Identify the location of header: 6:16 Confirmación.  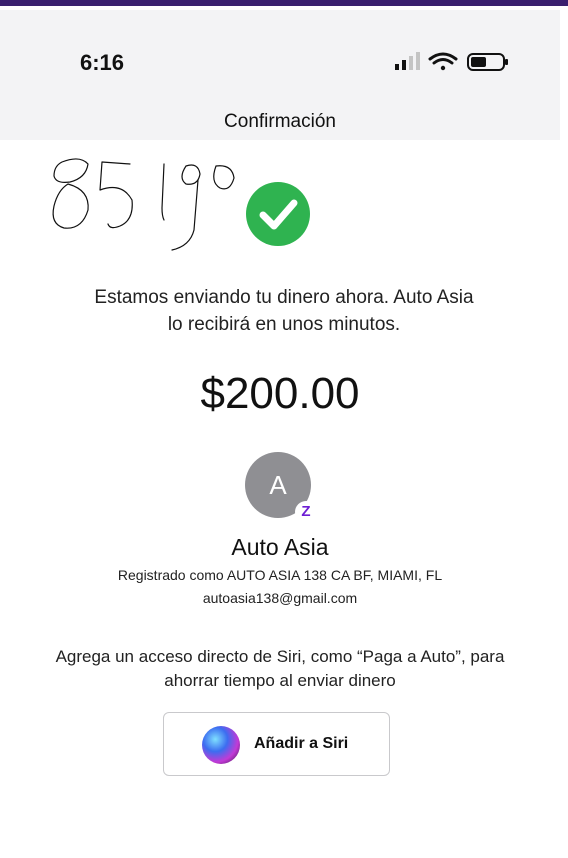
(280, 75).